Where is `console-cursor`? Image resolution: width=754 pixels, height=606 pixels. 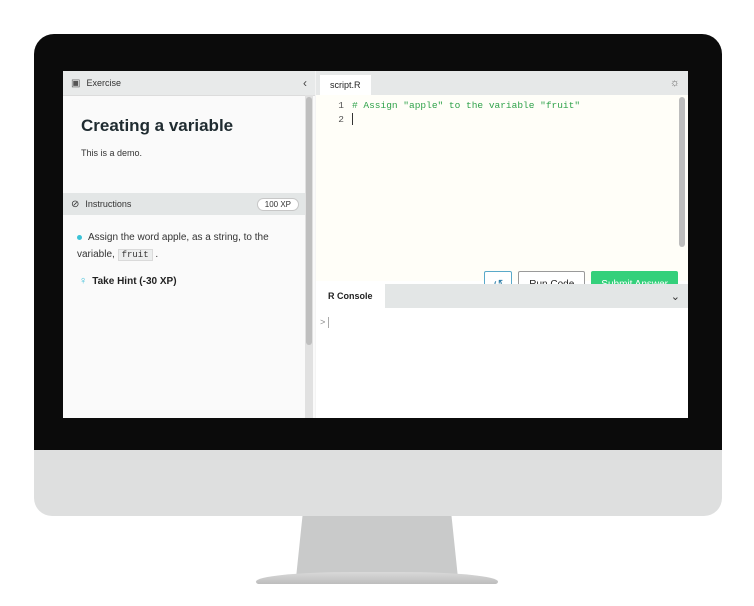
console-cursor is located at coordinates (329, 322).